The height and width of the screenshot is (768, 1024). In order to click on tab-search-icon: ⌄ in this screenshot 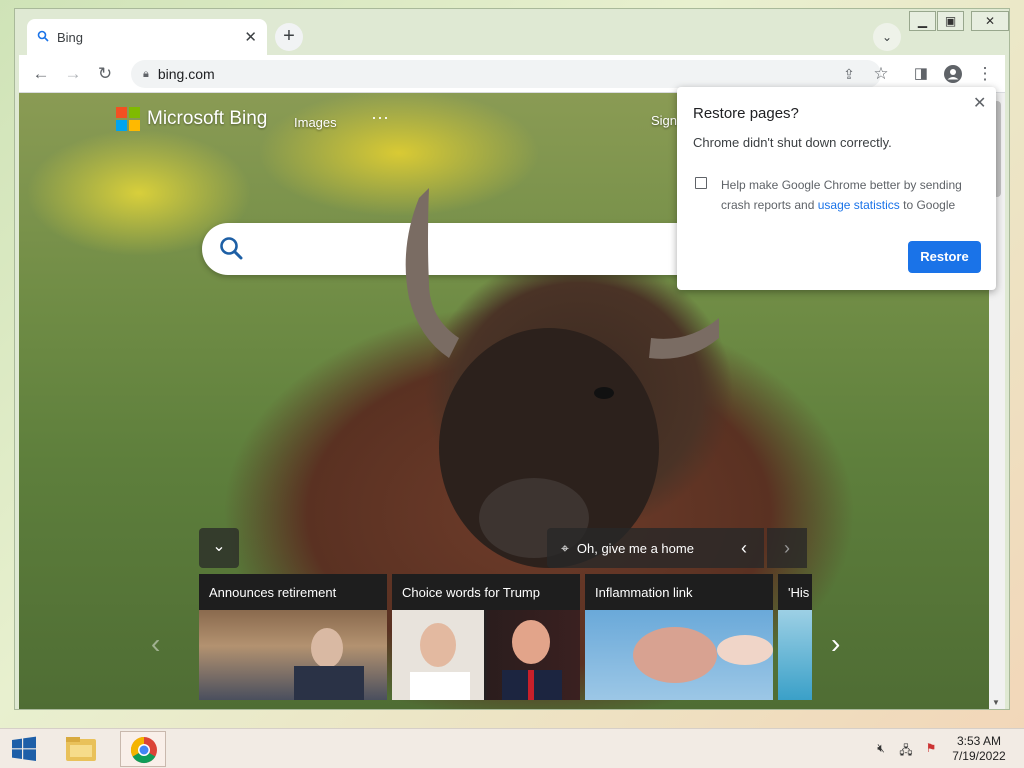, I will do `click(887, 37)`.